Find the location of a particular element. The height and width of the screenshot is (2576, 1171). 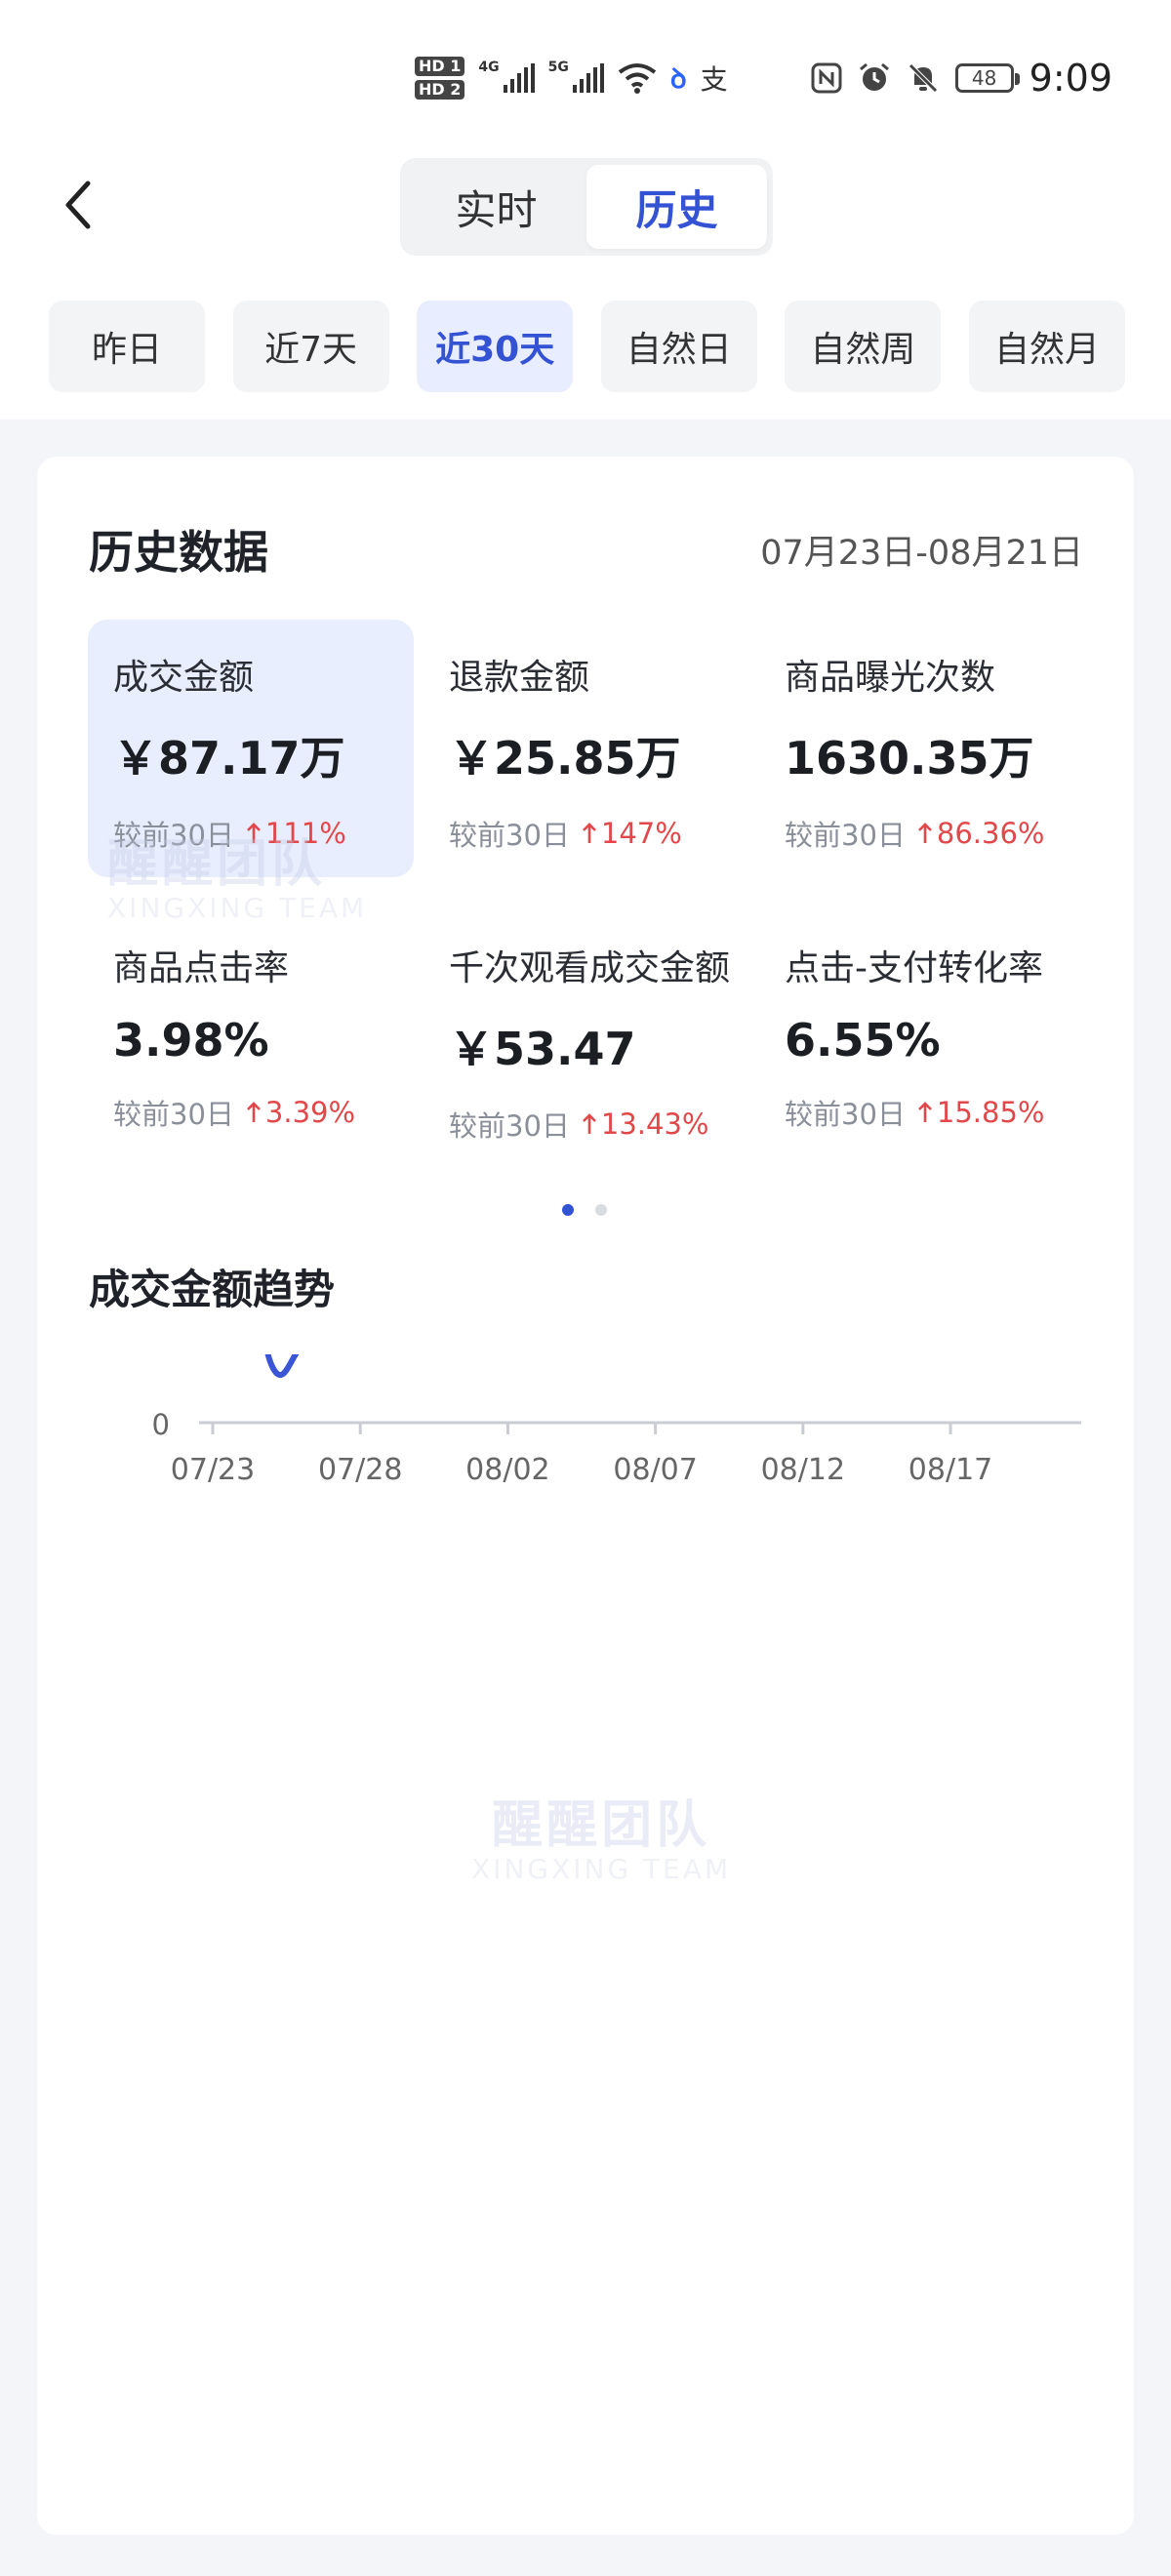

signal-5g-icon is located at coordinates (588, 78).